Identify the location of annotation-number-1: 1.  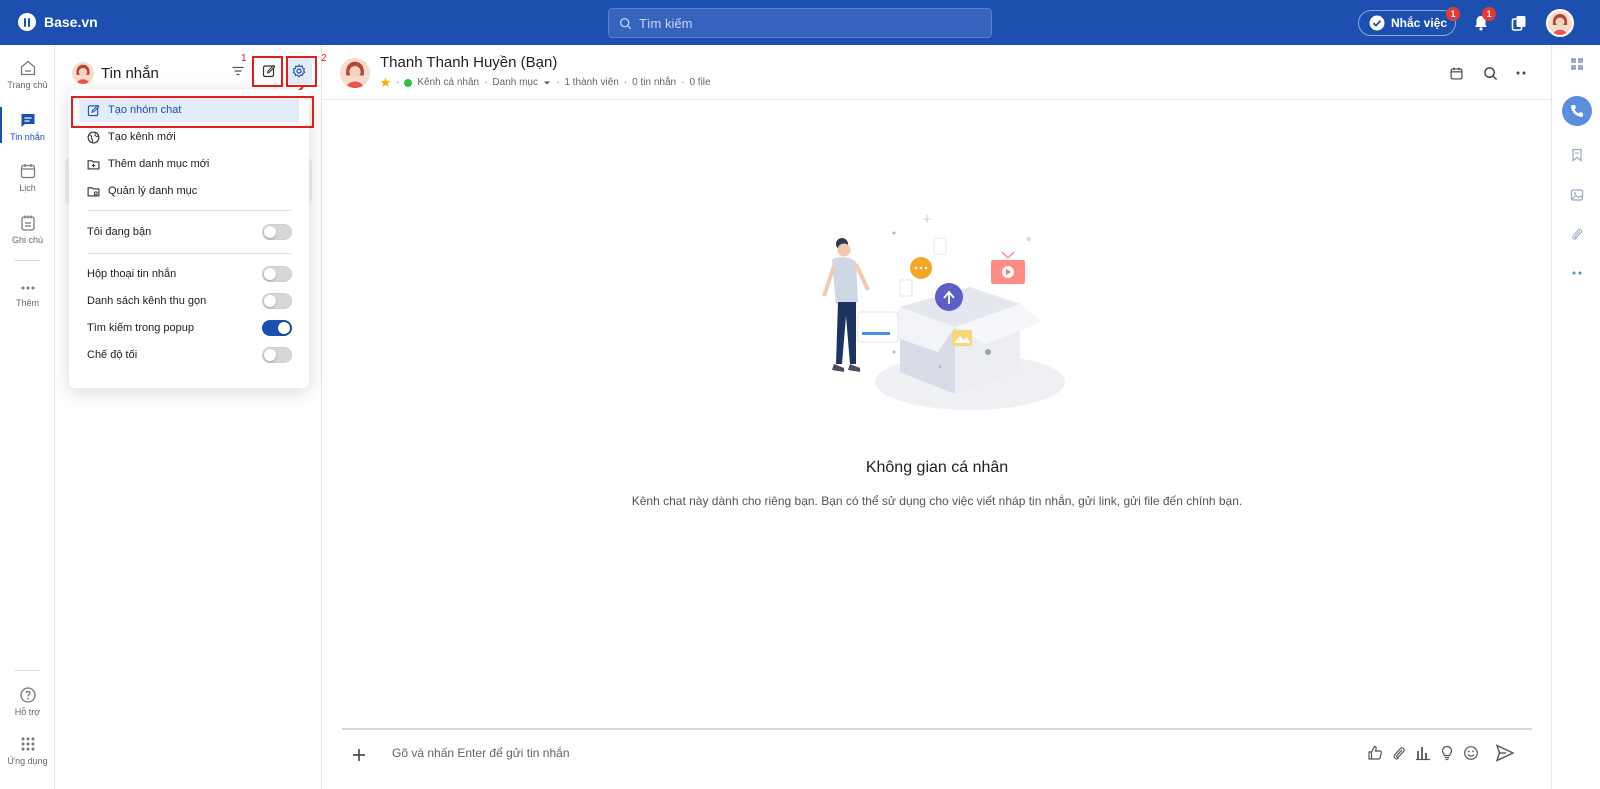
(244, 58).